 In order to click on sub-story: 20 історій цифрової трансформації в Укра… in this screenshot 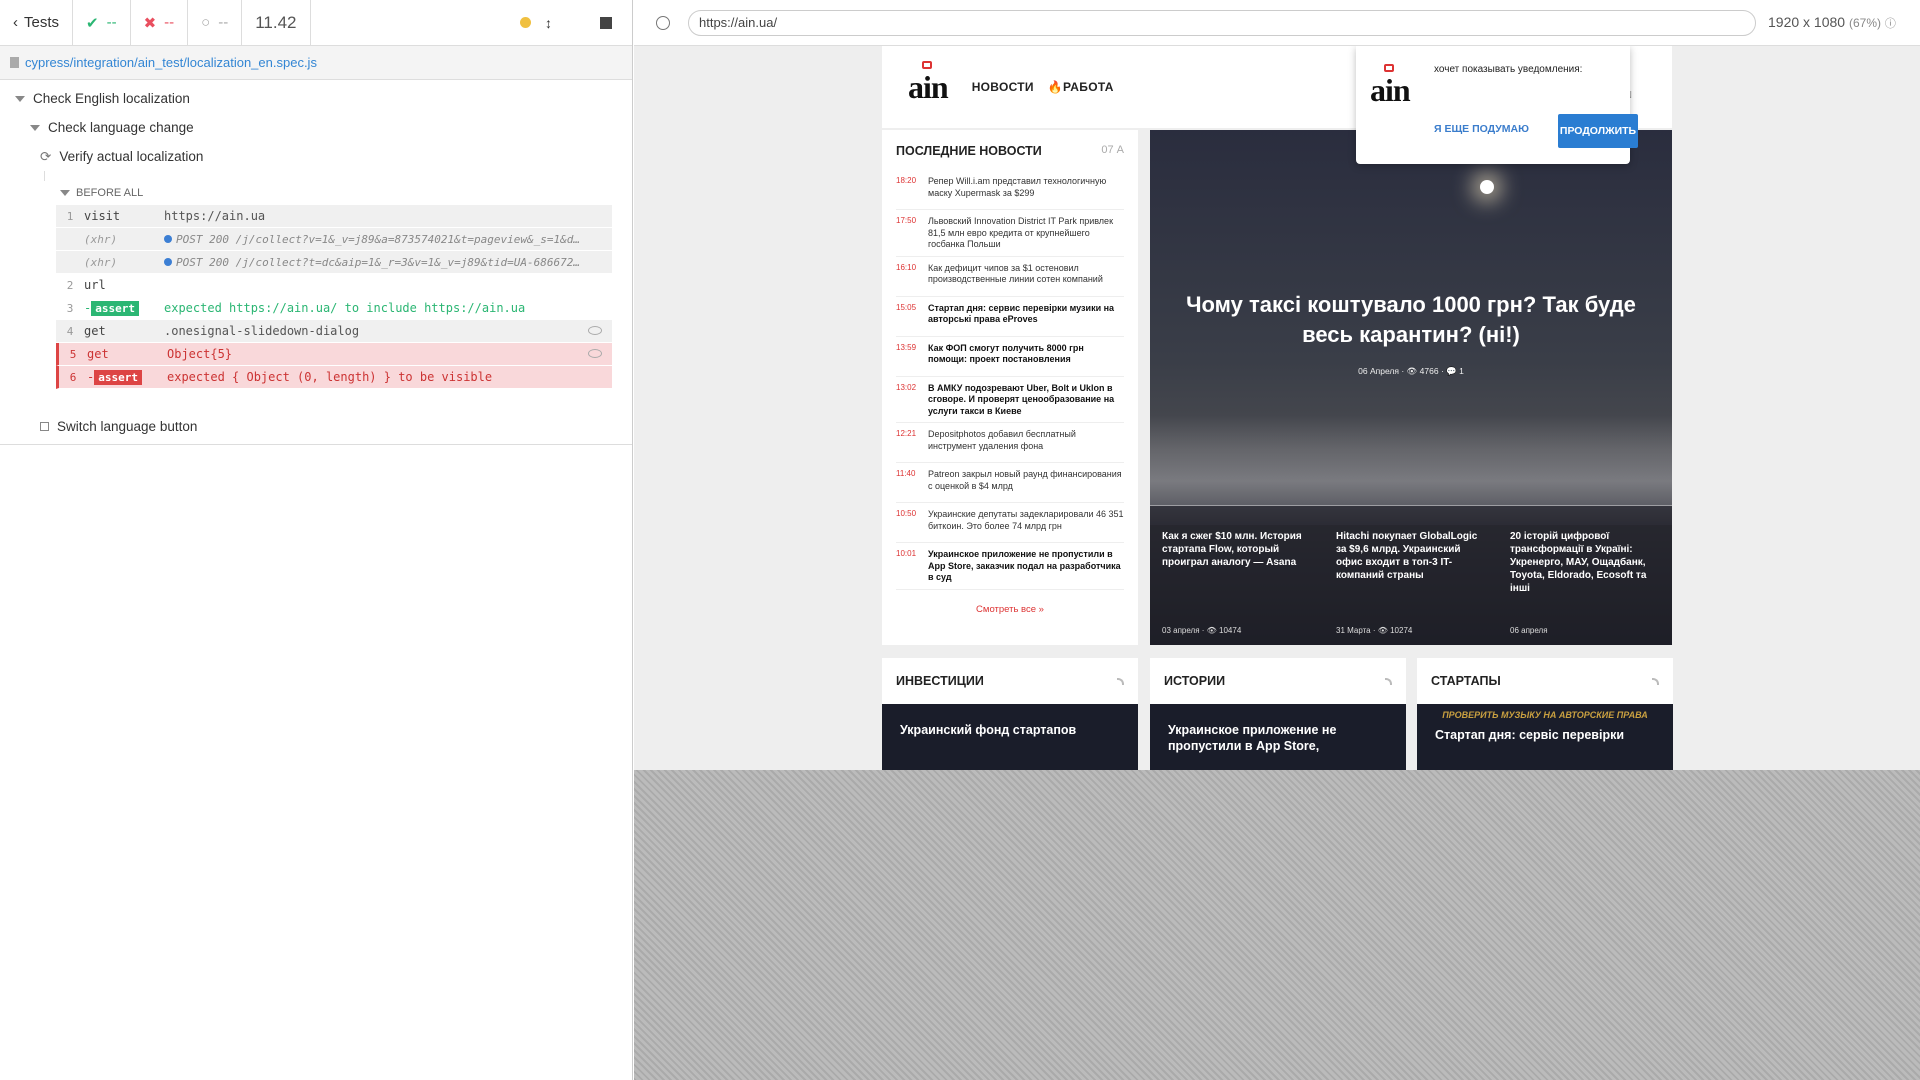, I will do `click(1585, 575)`.